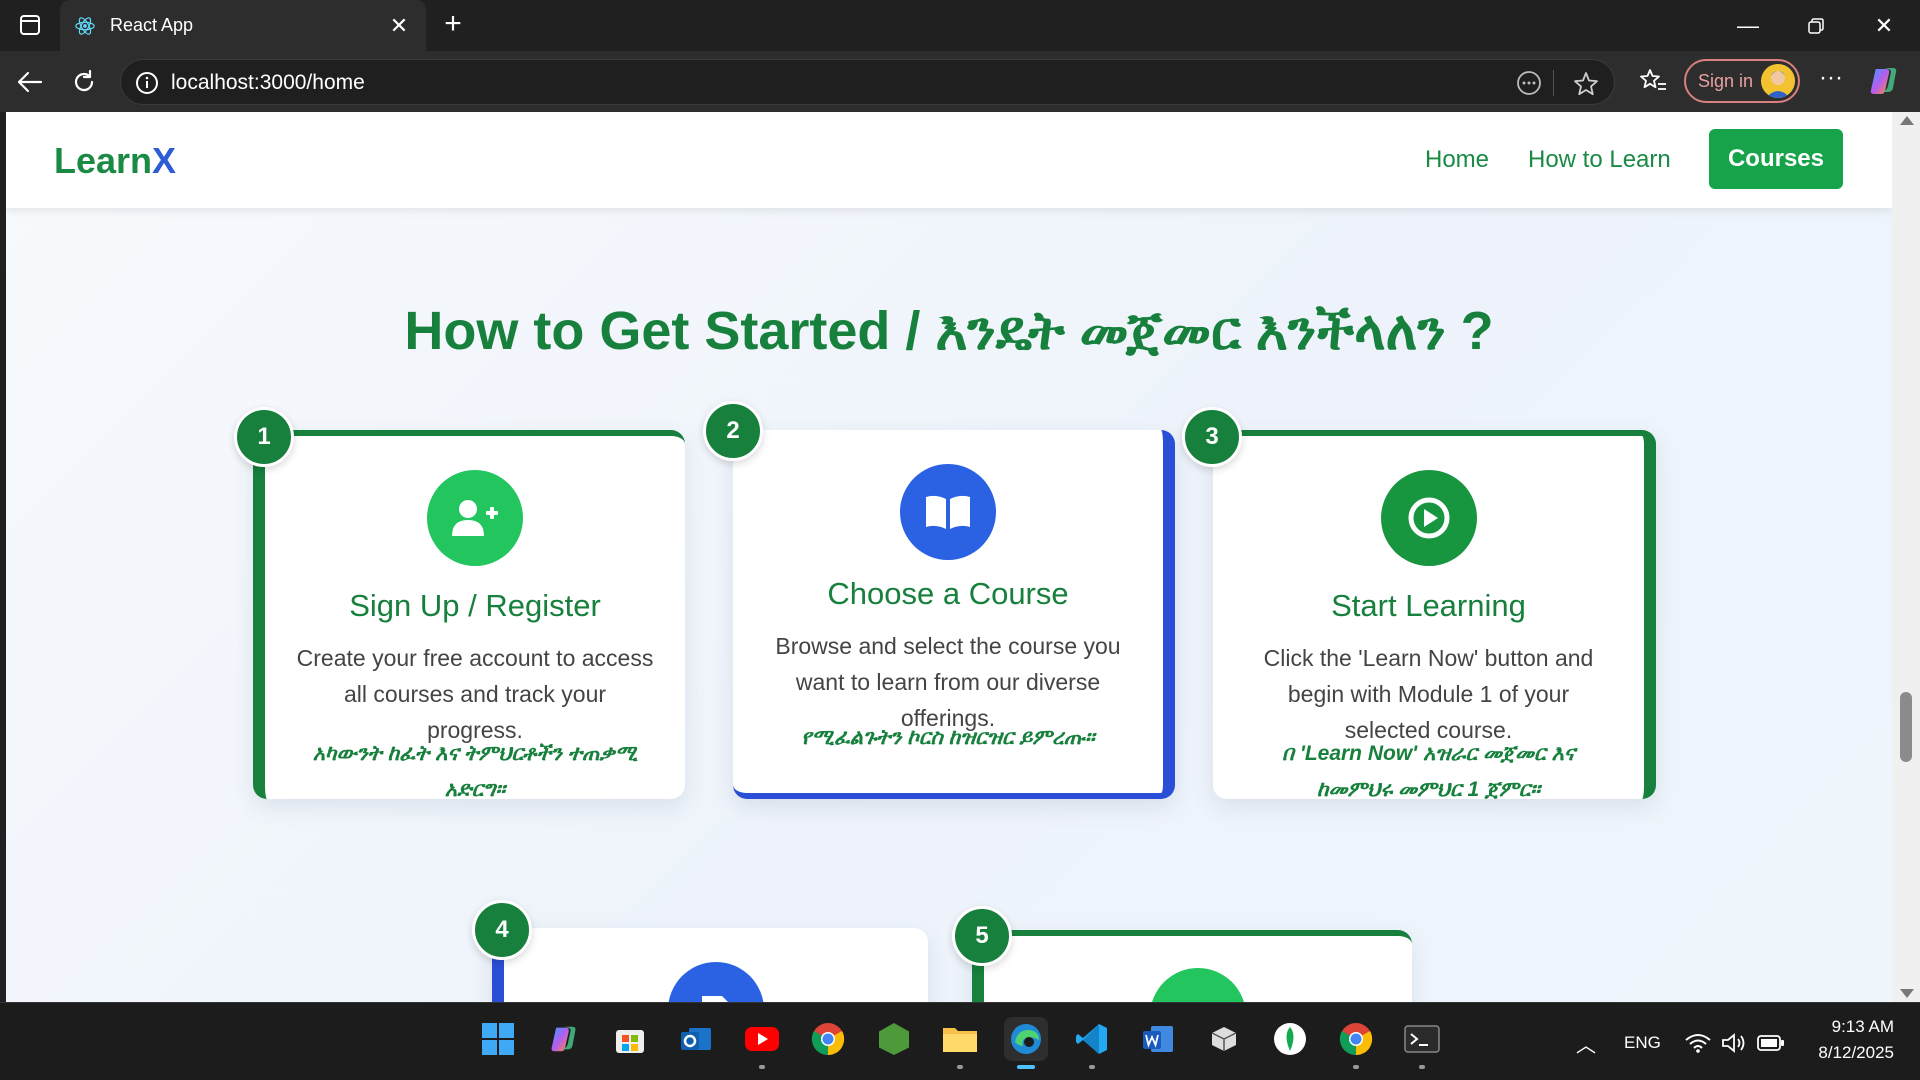  What do you see at coordinates (1847, 1053) in the screenshot?
I see `clock-date: 8/12/2025` at bounding box center [1847, 1053].